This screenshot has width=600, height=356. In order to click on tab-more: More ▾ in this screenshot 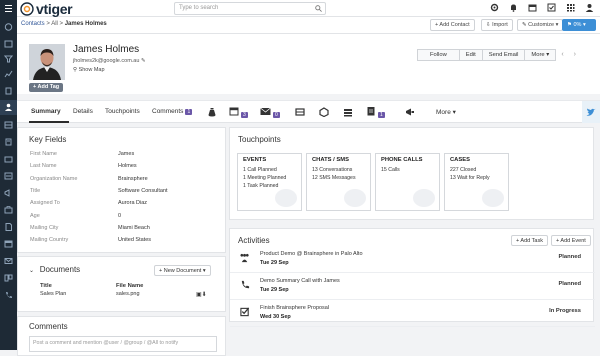, I will do `click(446, 112)`.